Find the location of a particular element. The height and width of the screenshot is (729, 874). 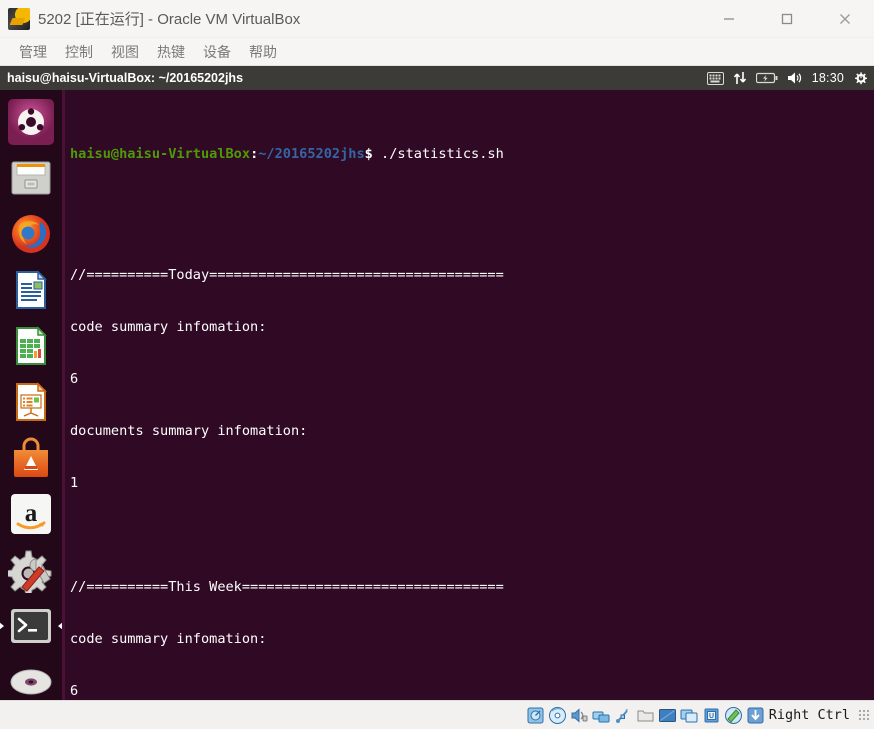

speaker-icon is located at coordinates (795, 78).